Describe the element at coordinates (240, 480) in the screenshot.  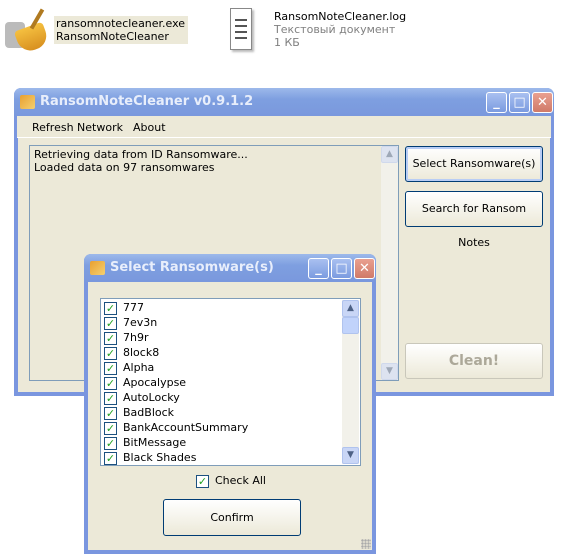
I see `check-all-label: Check All` at that location.